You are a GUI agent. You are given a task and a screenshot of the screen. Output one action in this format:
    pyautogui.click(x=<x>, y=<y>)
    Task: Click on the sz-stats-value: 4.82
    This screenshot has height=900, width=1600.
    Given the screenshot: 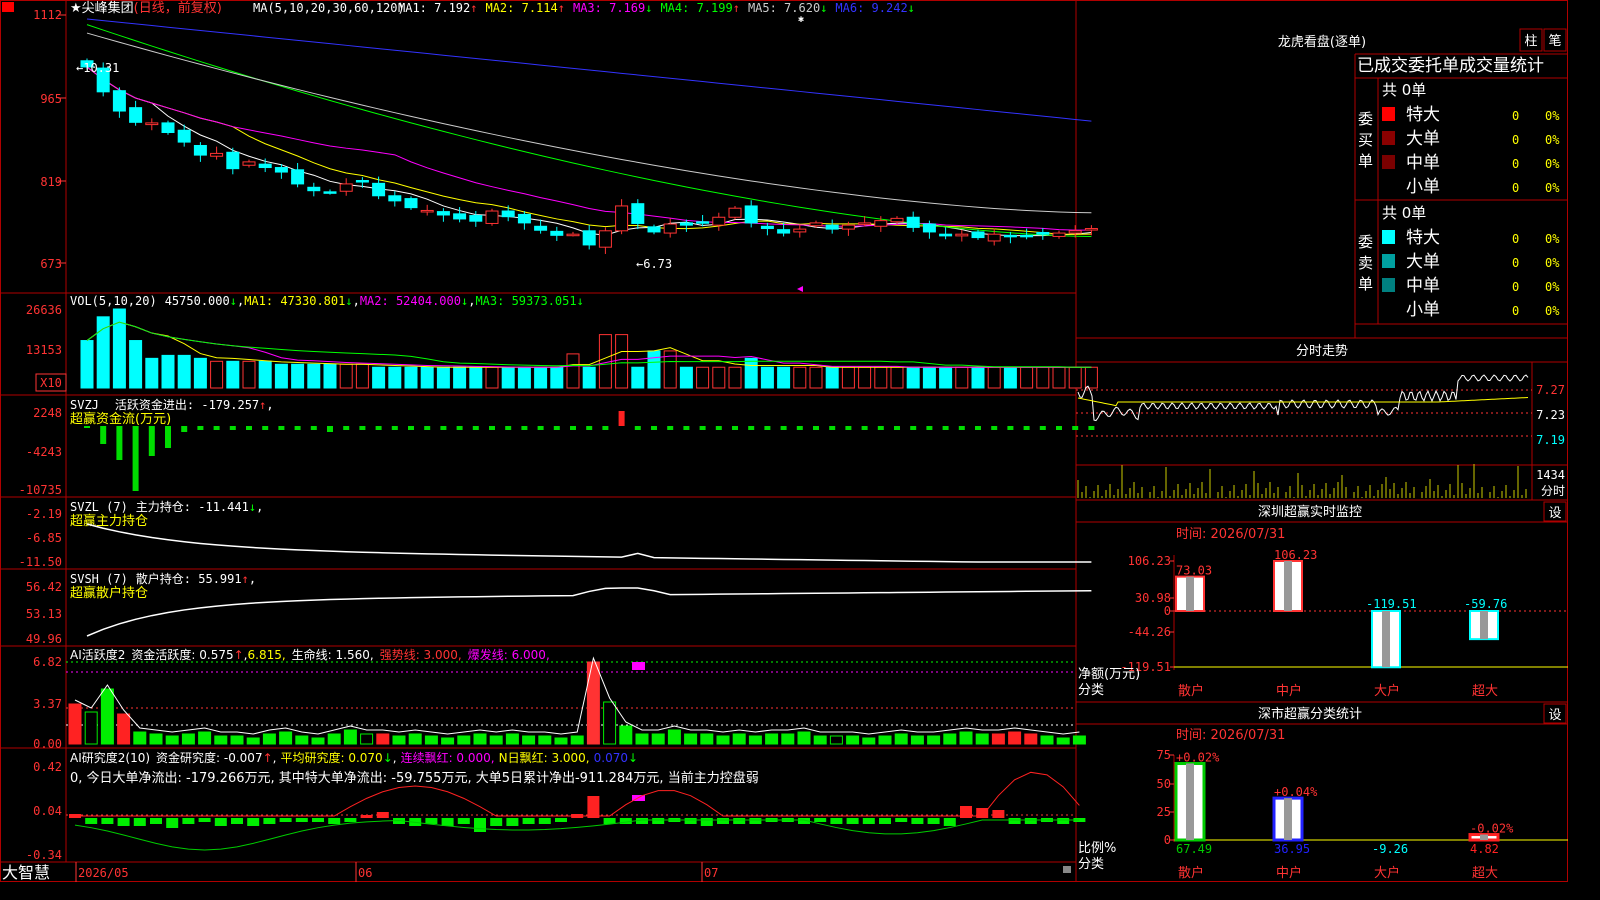 What is the action you would take?
    pyautogui.click(x=1484, y=849)
    